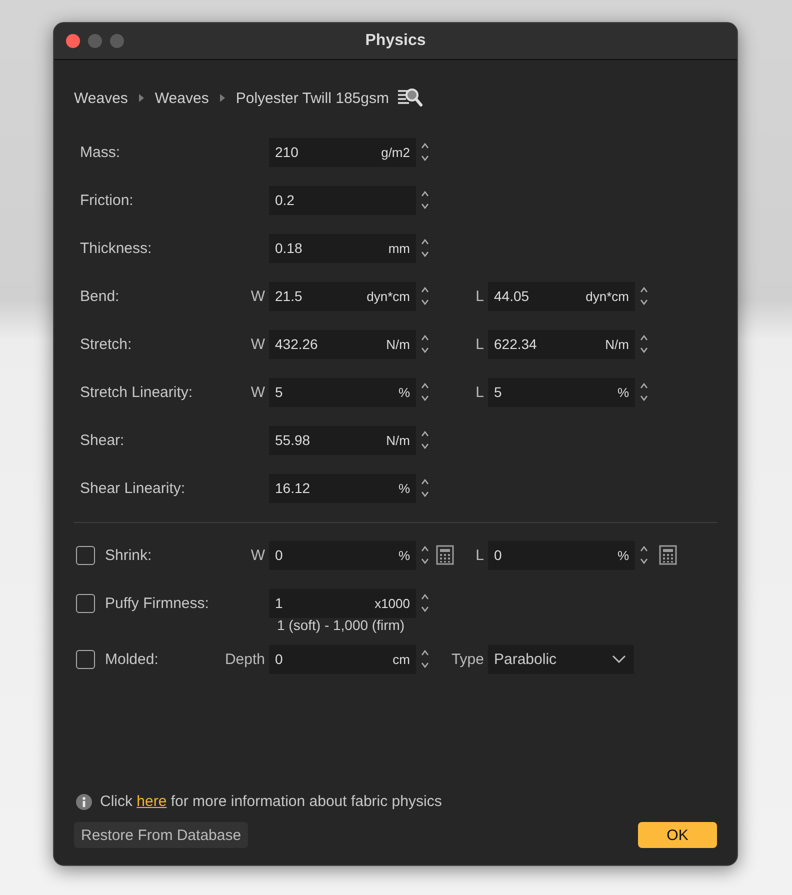  What do you see at coordinates (271, 801) in the screenshot?
I see `info-text: Click here for more information about fabric physics` at bounding box center [271, 801].